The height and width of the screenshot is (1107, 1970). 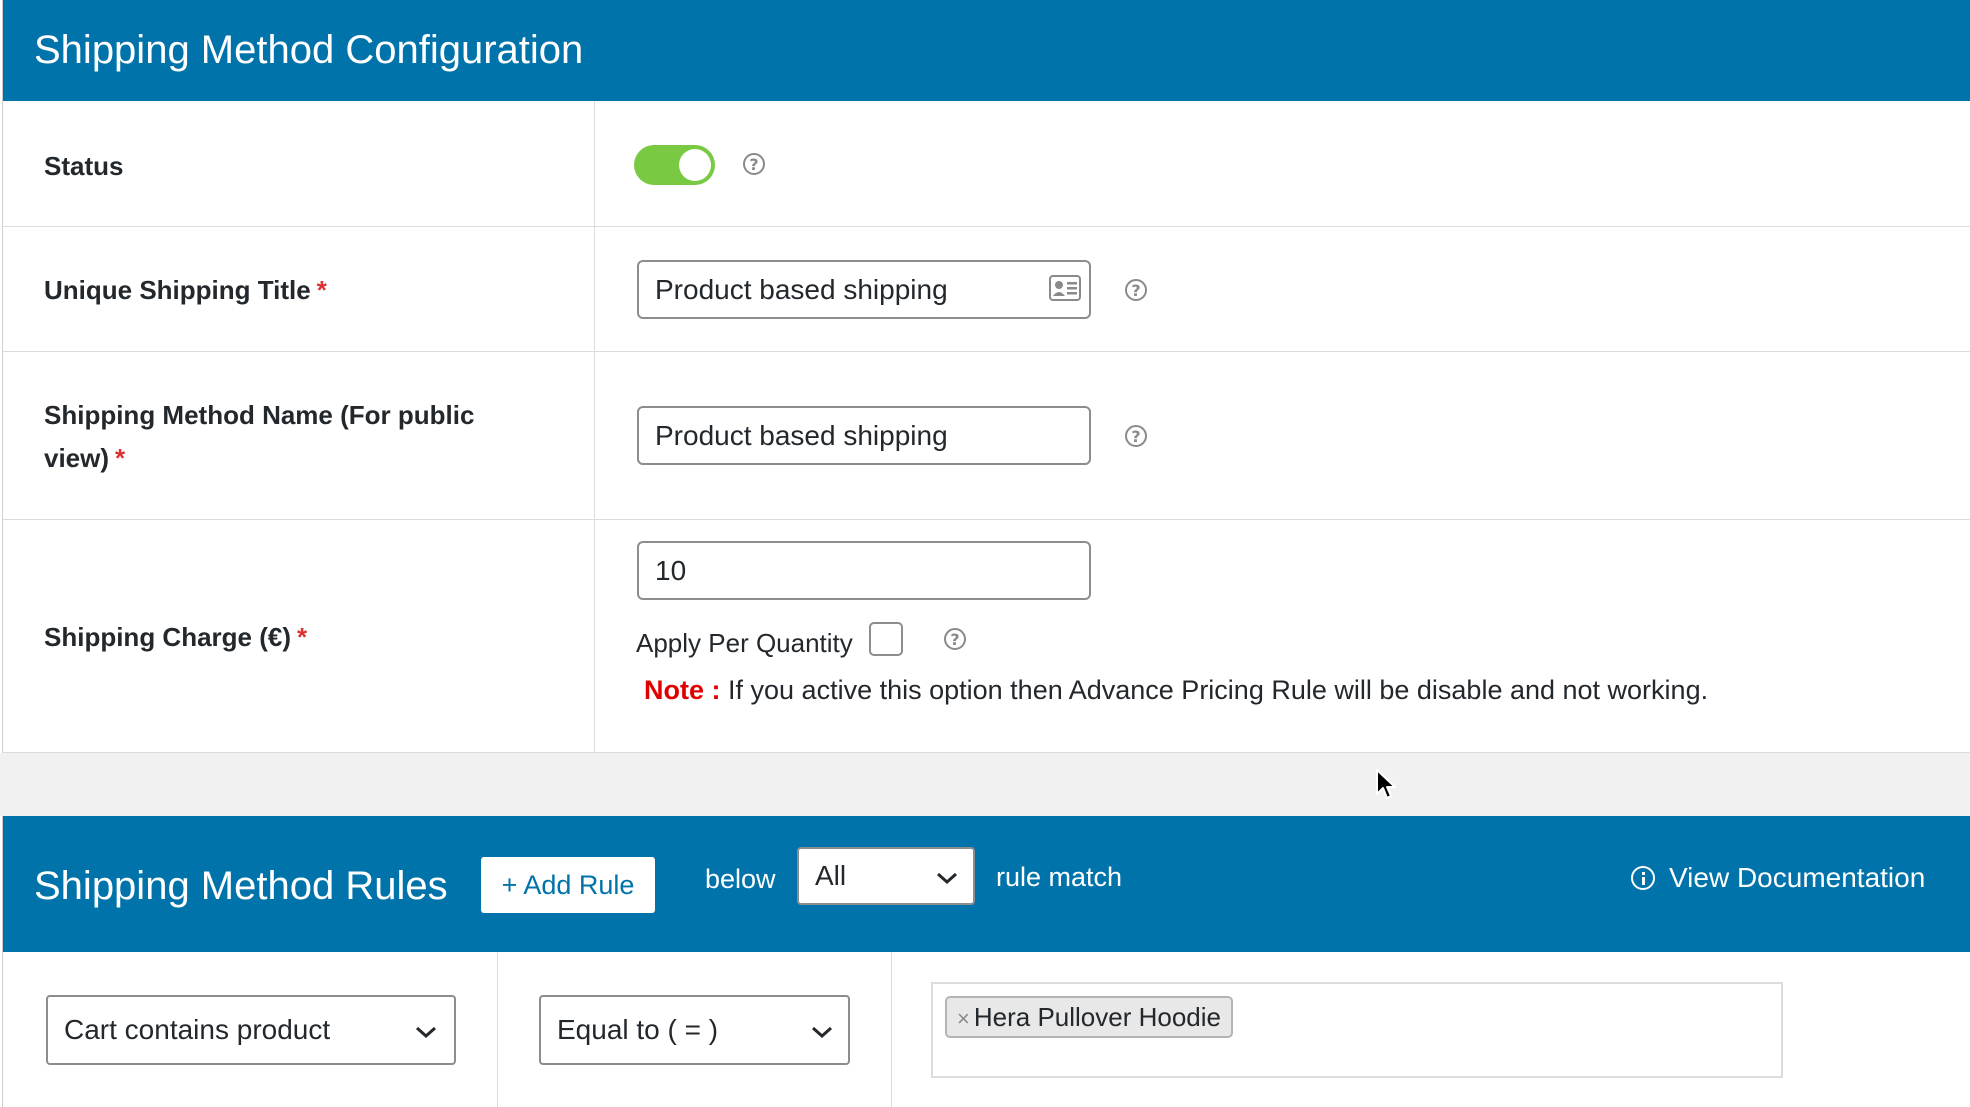 What do you see at coordinates (1386, 784) in the screenshot?
I see `mouse-cursor-icon` at bounding box center [1386, 784].